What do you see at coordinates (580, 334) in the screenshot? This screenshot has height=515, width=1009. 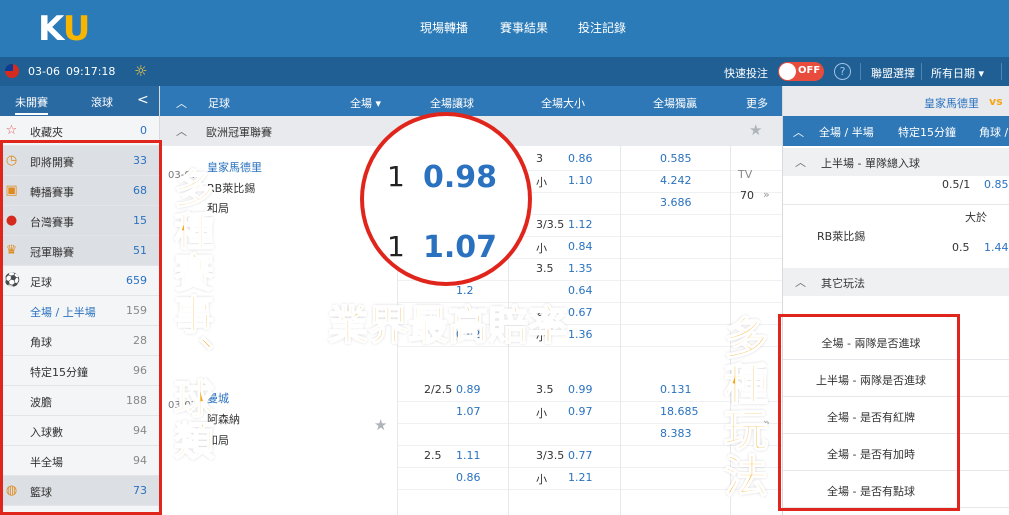 I see `odds-value: 1.36` at bounding box center [580, 334].